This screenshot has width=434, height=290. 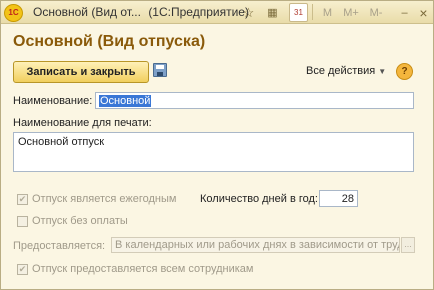 I want to click on all-actions-label: Все действия, so click(x=341, y=71).